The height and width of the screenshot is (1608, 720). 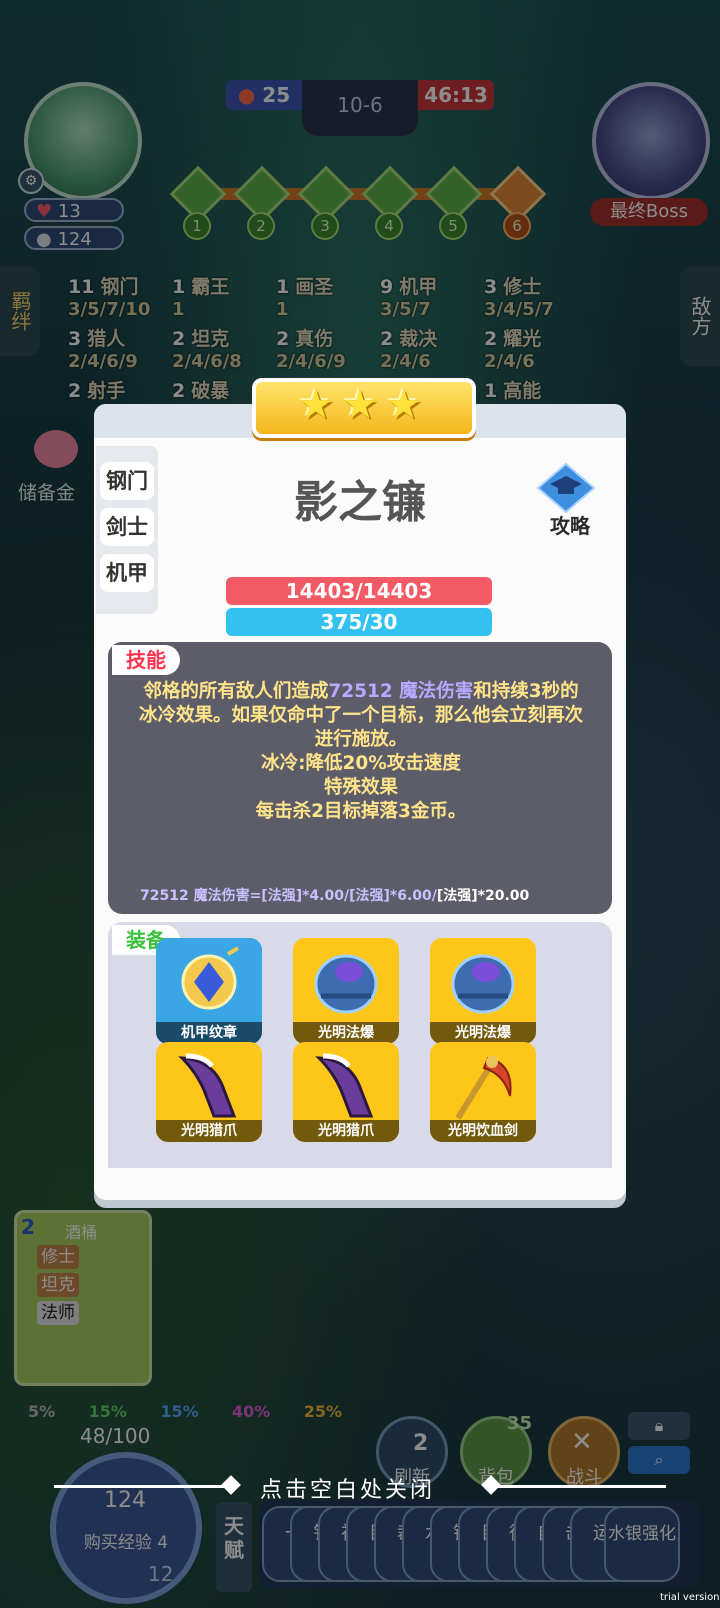 What do you see at coordinates (144, 1486) in the screenshot?
I see `close-hint-divider-left` at bounding box center [144, 1486].